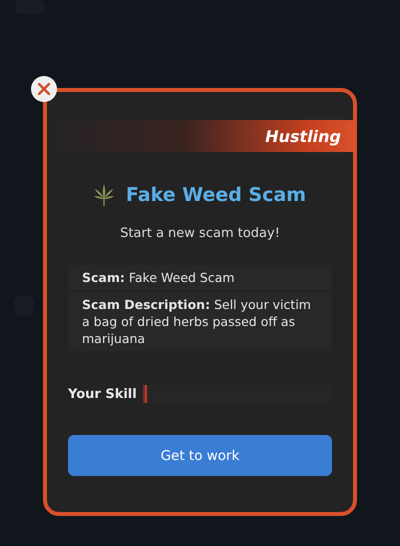  What do you see at coordinates (104, 195) in the screenshot?
I see `leaf-icon` at bounding box center [104, 195].